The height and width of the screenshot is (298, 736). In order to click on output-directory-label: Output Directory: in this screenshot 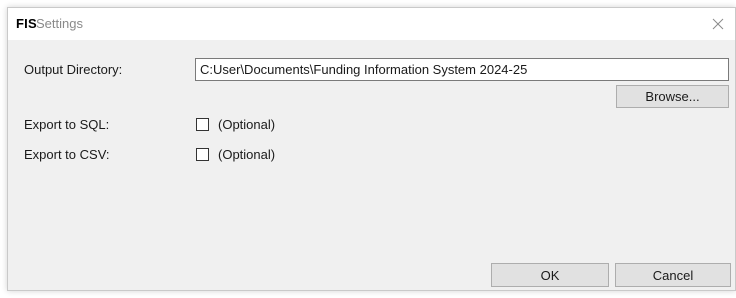, I will do `click(73, 69)`.